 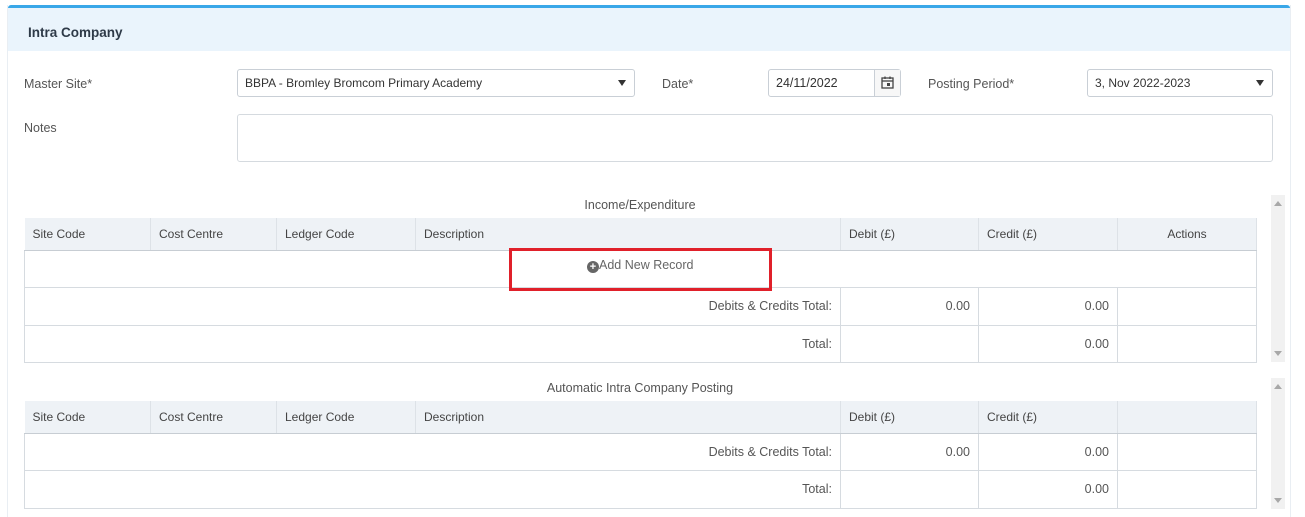 What do you see at coordinates (40, 128) in the screenshot?
I see `notes-label: Notes` at bounding box center [40, 128].